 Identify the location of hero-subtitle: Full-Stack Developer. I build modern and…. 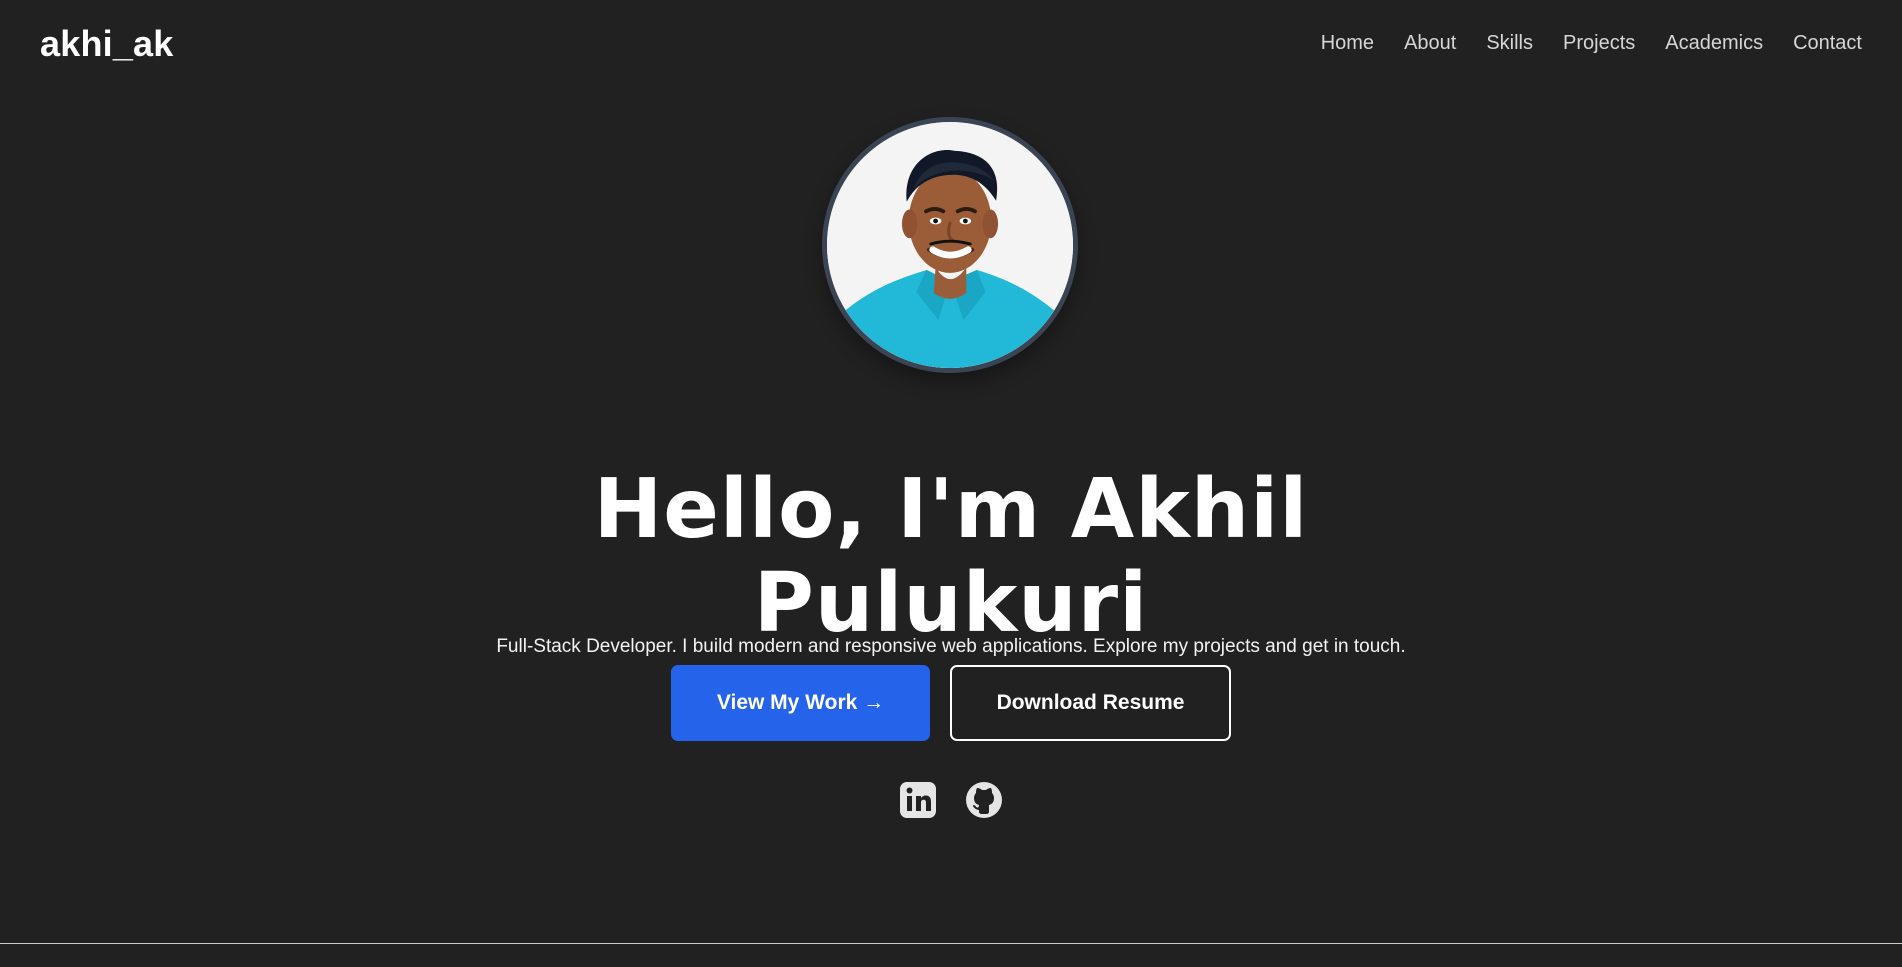
(951, 646).